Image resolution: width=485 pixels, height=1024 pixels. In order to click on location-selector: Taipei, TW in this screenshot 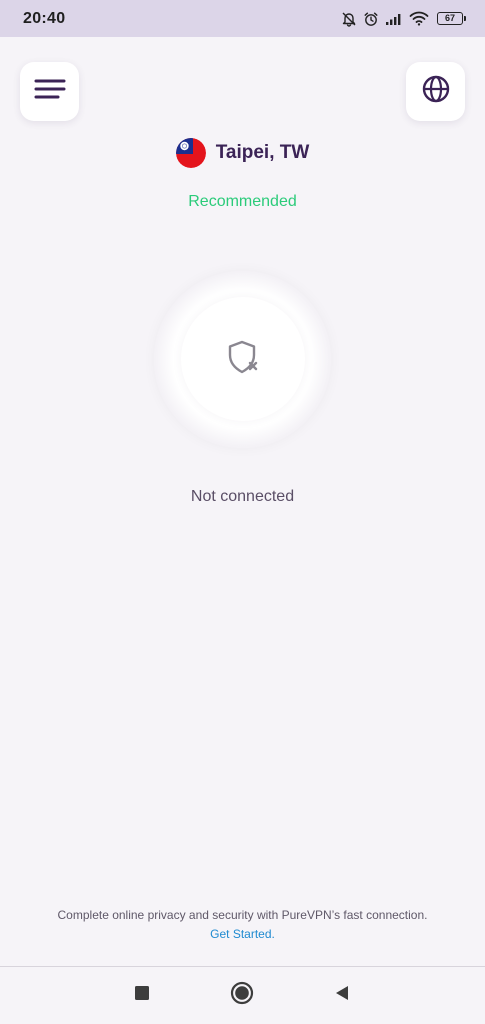, I will do `click(242, 153)`.